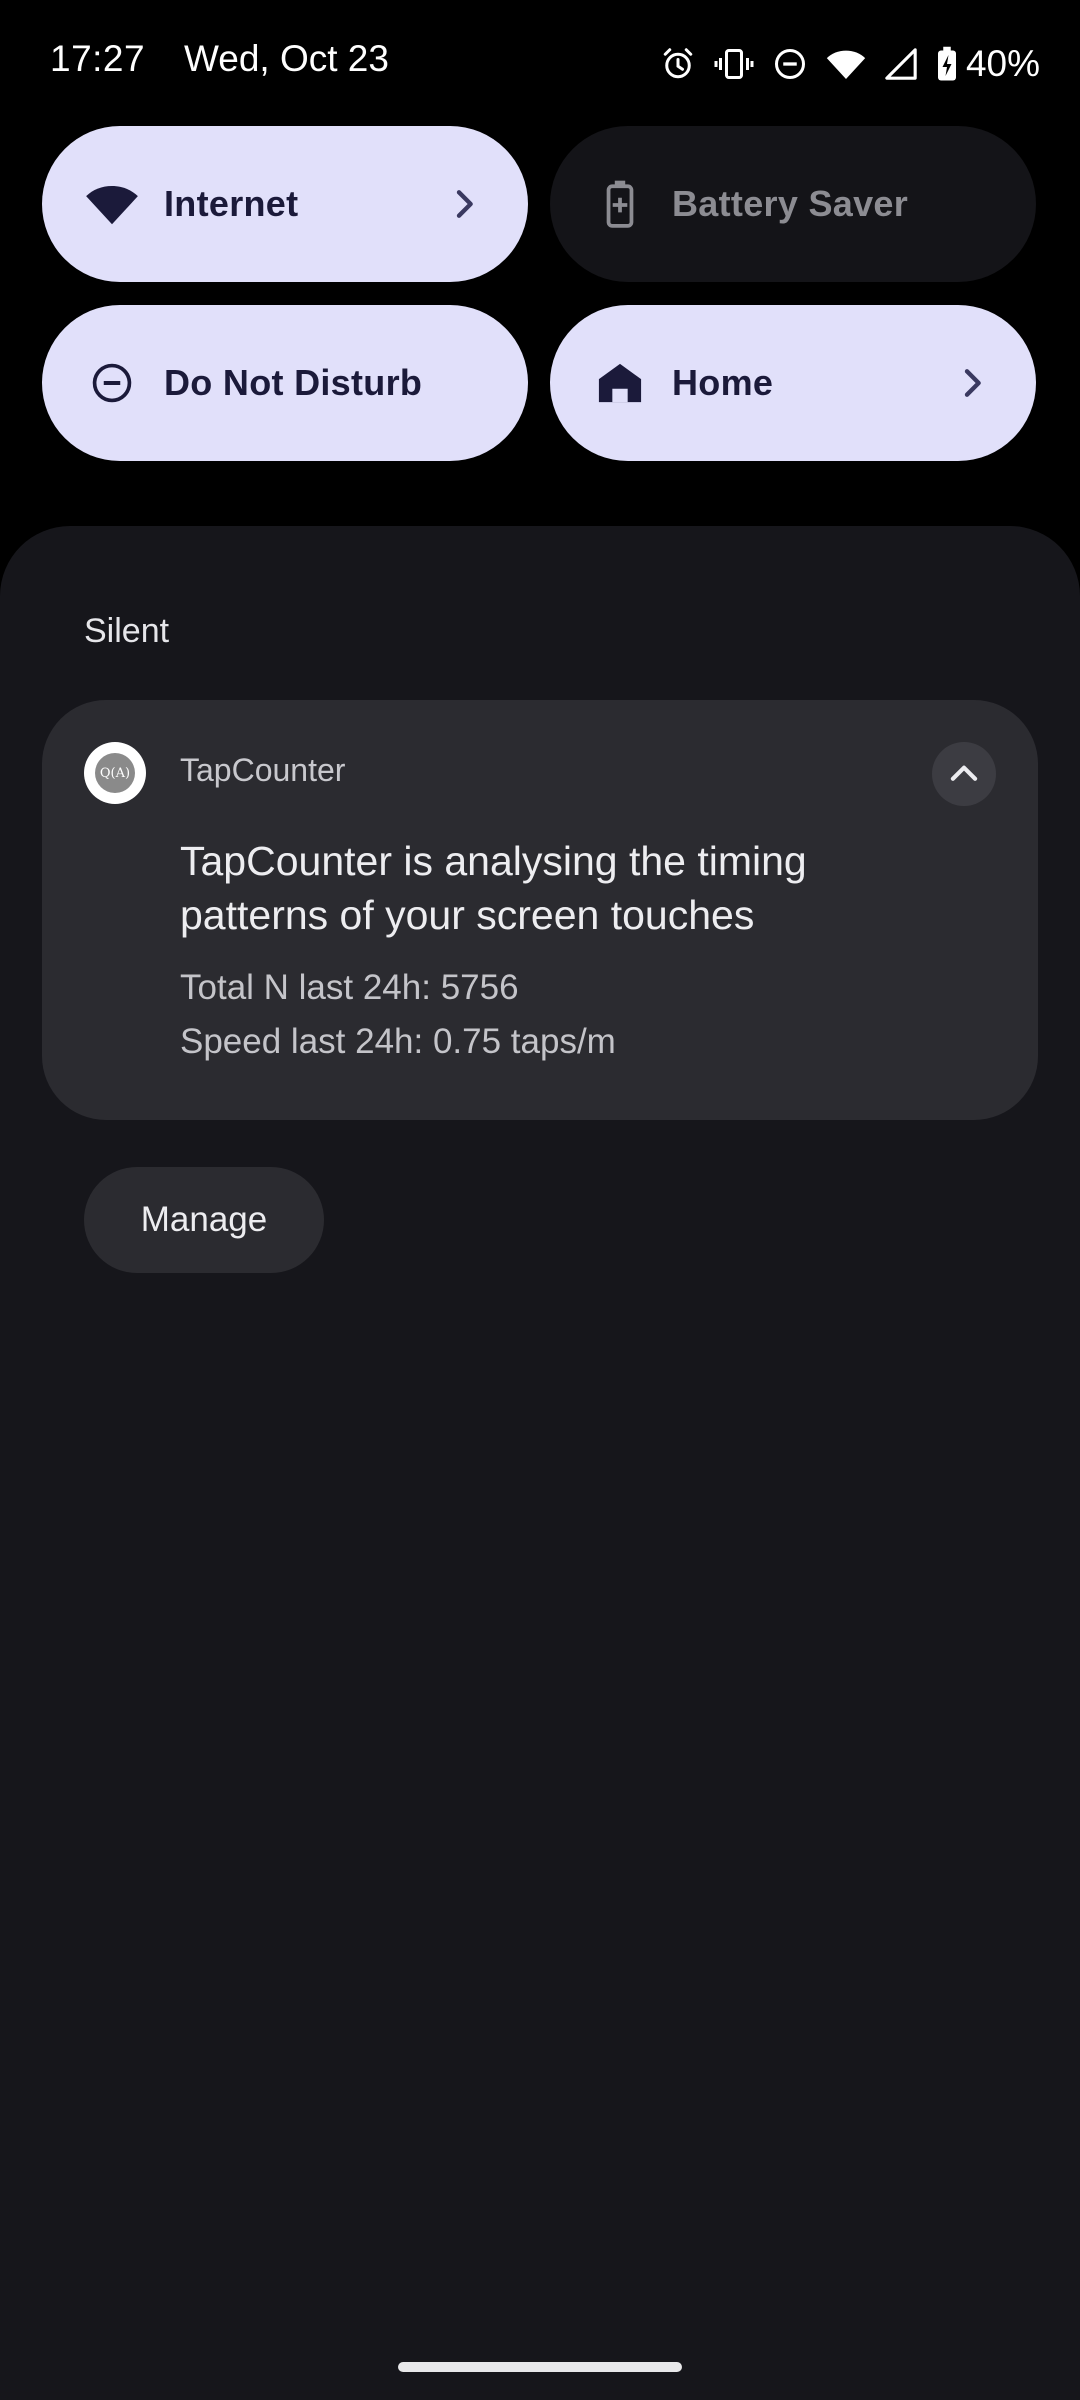  I want to click on tile-internet: Internet, so click(285, 204).